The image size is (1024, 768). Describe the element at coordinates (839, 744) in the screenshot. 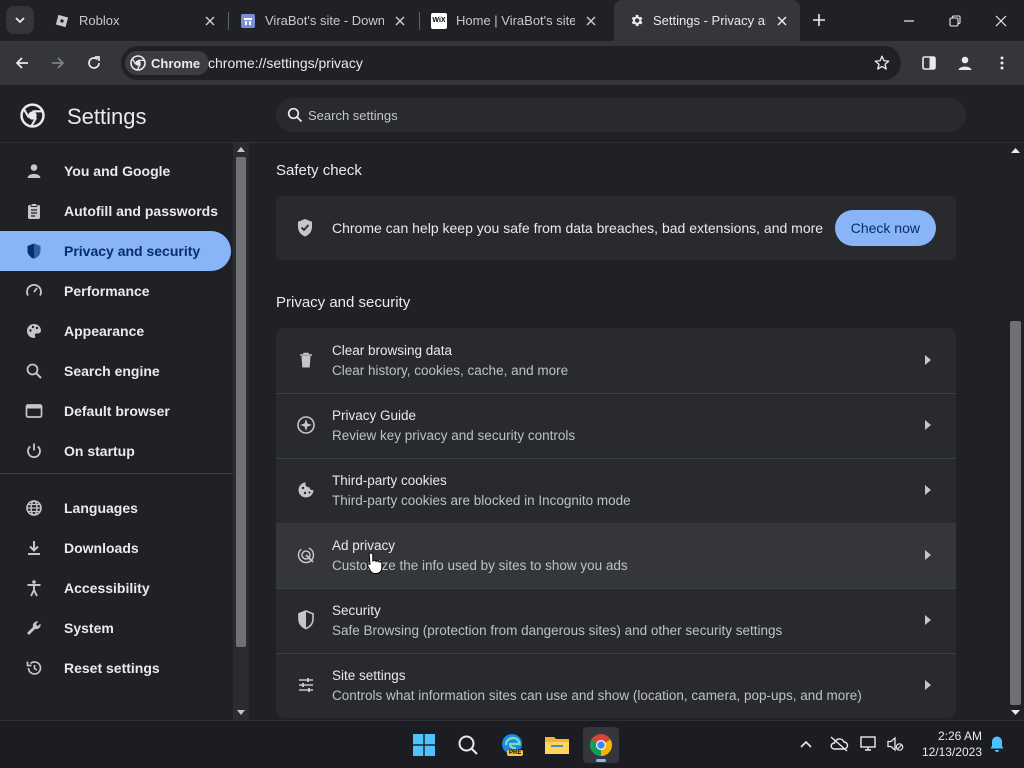

I see `onedrive-tray-icon` at that location.